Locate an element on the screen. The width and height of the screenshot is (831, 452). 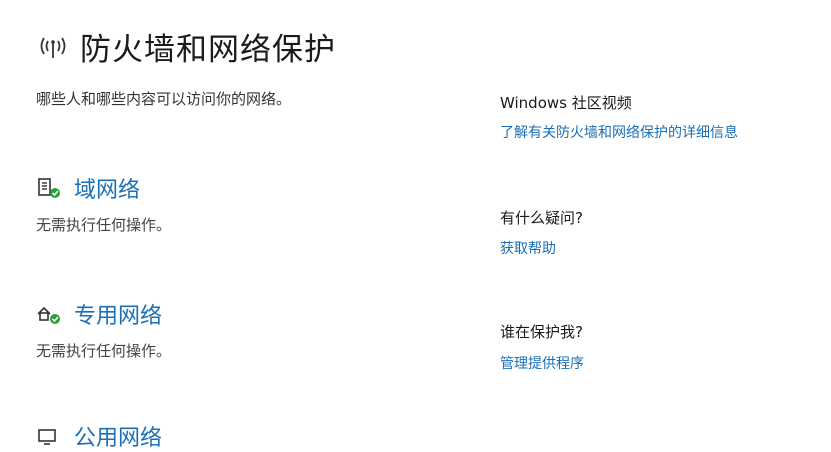
private-network-icon is located at coordinates (48, 315).